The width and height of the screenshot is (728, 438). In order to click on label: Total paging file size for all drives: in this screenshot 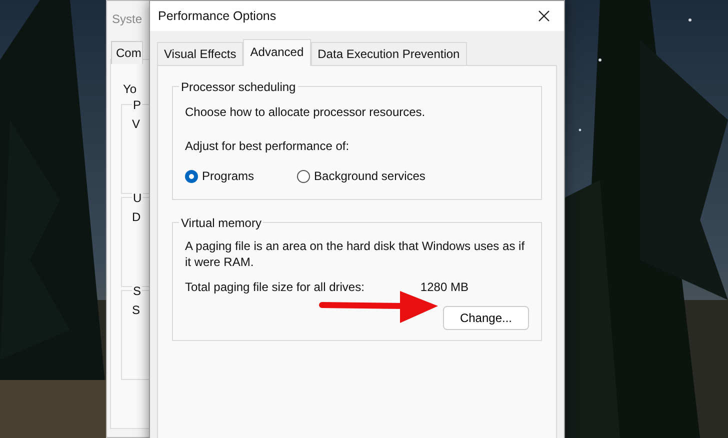, I will do `click(274, 287)`.